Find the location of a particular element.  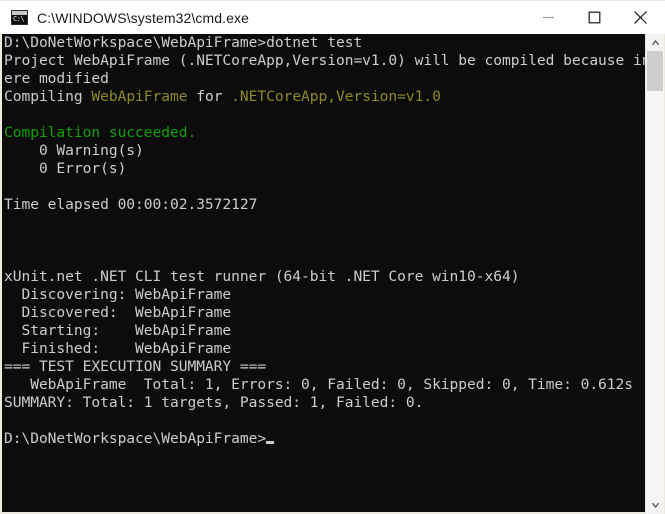

title-bar: C:\ C:\WINDOWS\system32\cmd.exe is located at coordinates (332, 17).